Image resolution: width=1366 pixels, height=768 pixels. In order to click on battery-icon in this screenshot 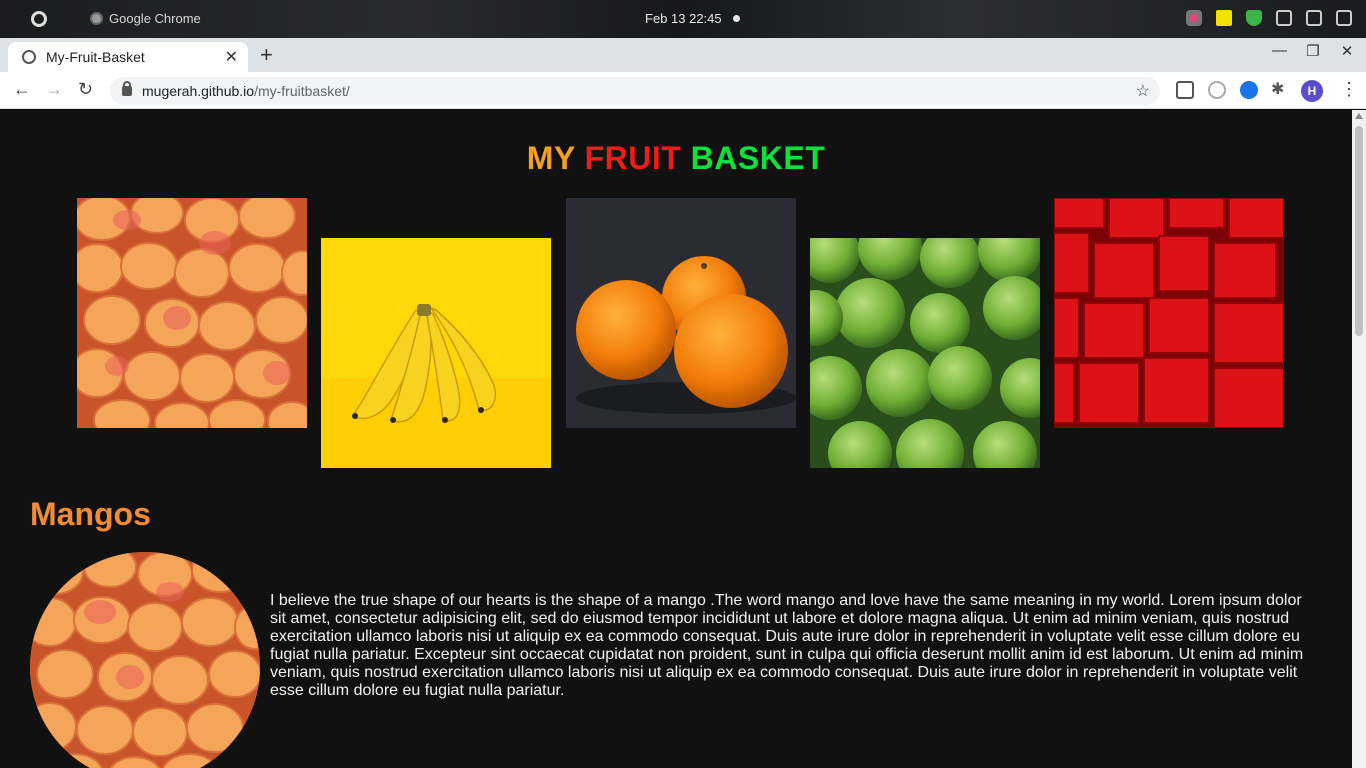, I will do `click(1344, 18)`.